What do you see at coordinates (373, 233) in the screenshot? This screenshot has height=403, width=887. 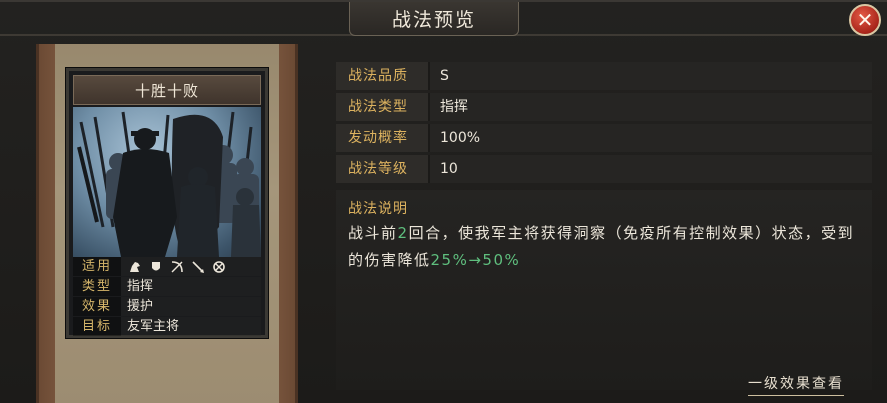 I see `desc-part: 战斗前` at bounding box center [373, 233].